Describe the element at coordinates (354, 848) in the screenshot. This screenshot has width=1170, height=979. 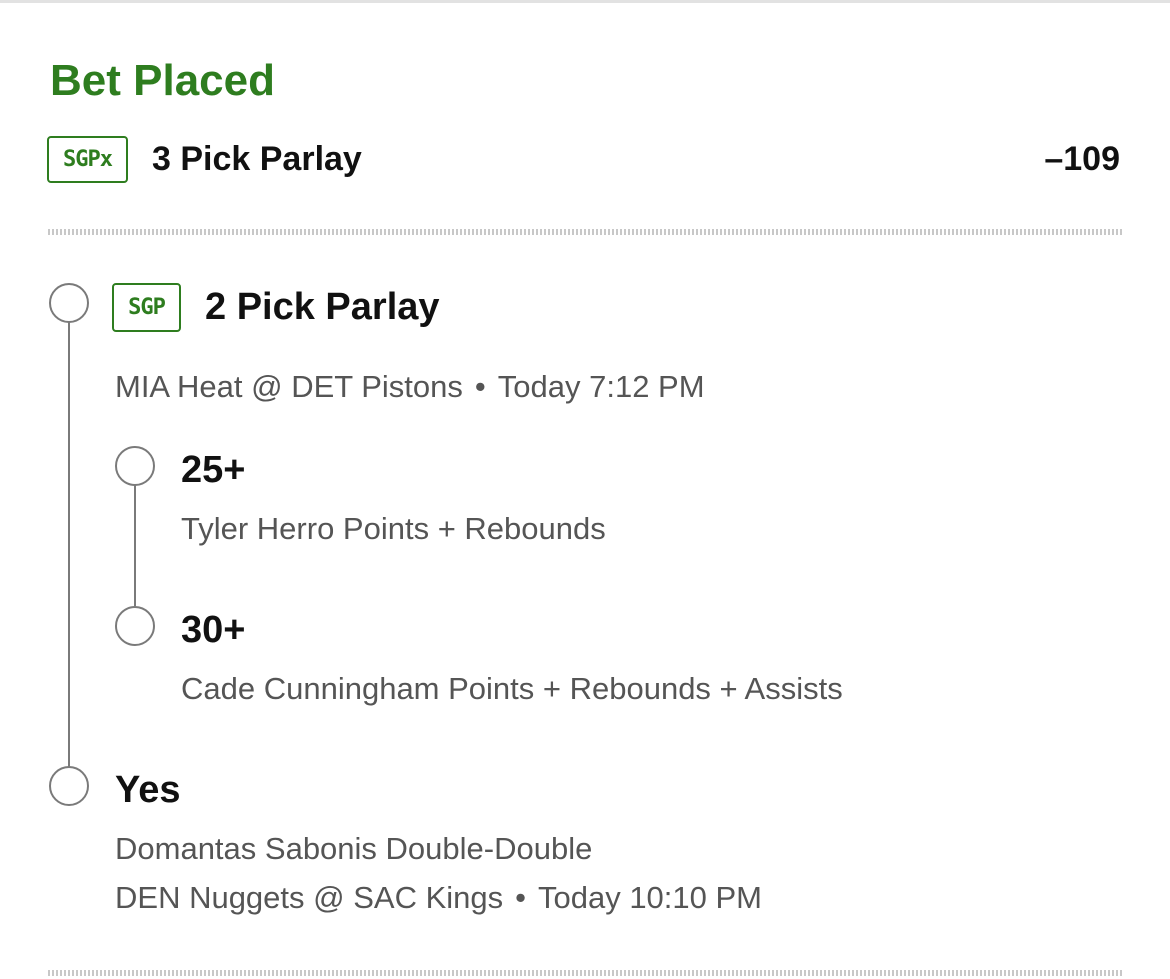
I see `leg-description: Domantas Sabonis Double-Double` at that location.